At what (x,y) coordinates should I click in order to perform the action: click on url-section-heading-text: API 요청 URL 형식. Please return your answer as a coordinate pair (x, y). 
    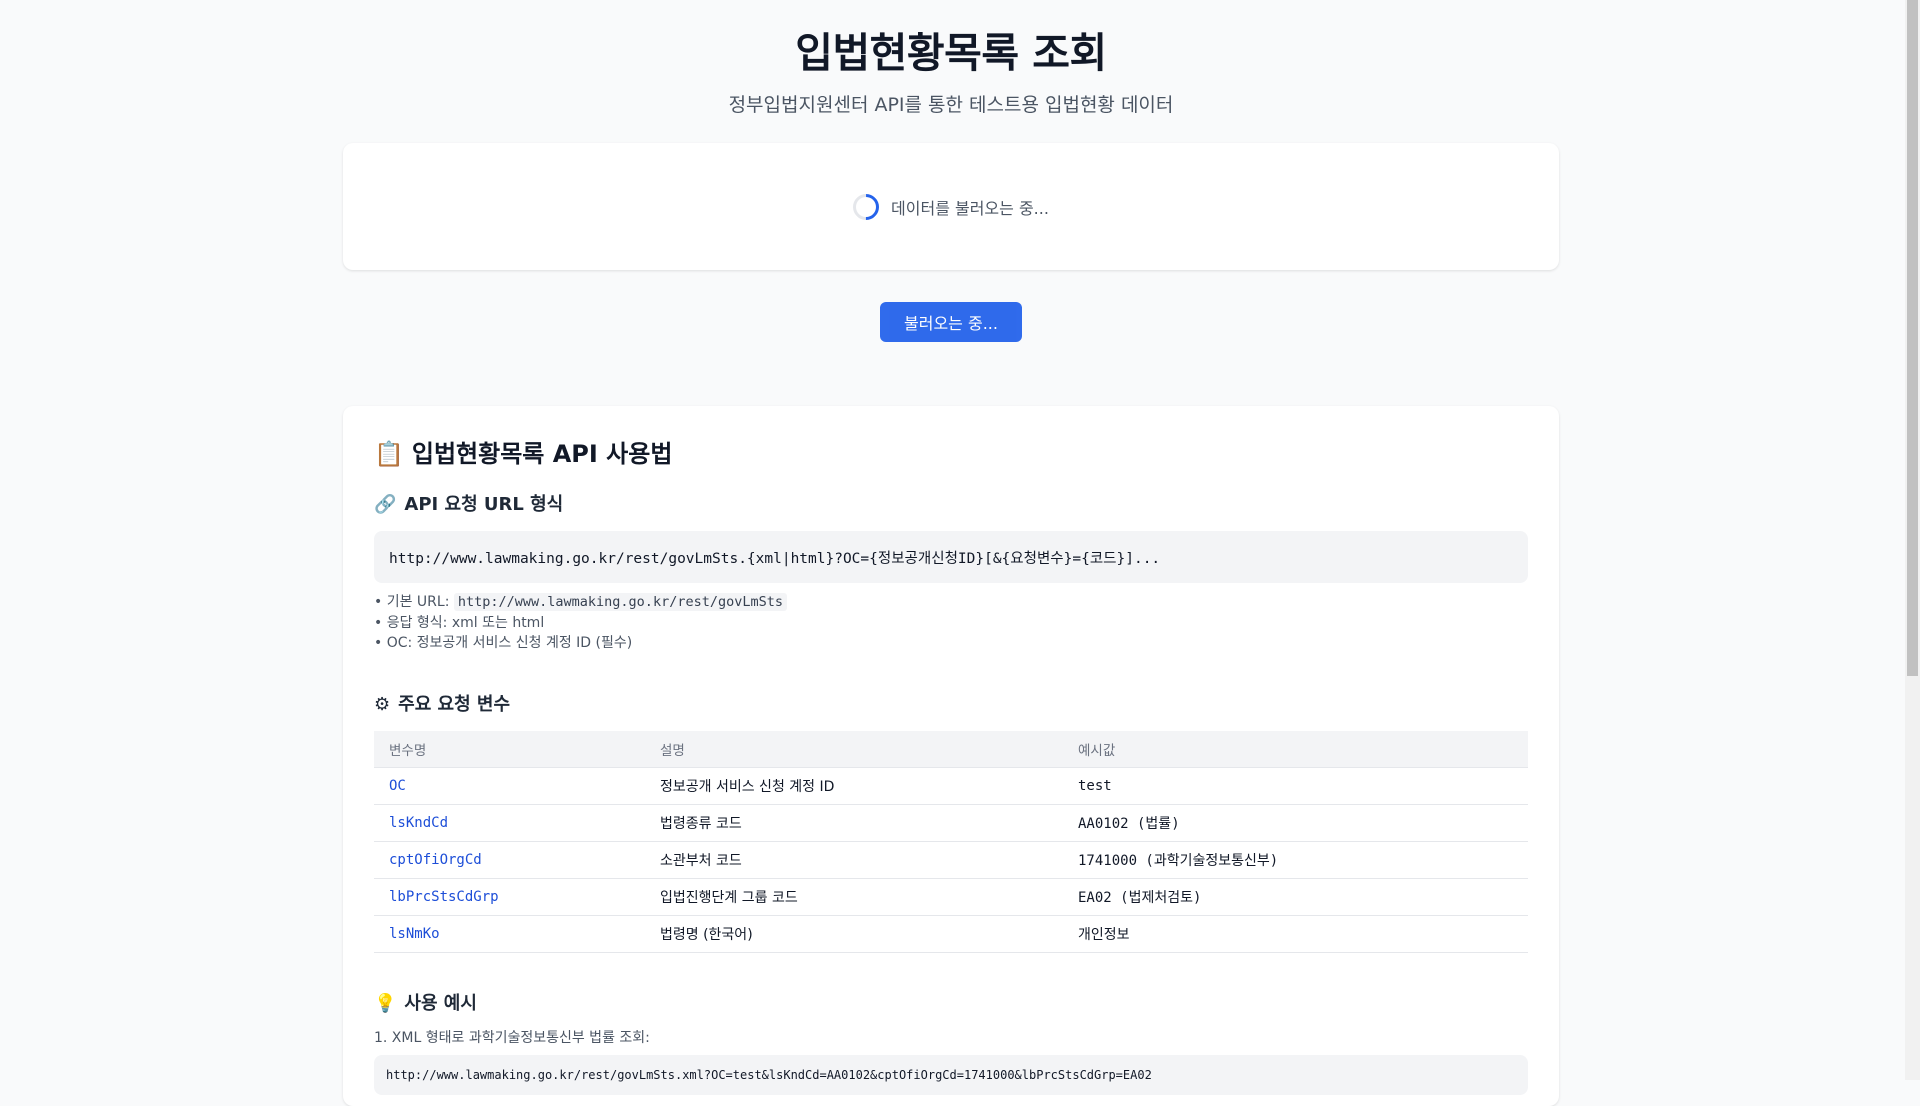
    Looking at the image, I should click on (484, 504).